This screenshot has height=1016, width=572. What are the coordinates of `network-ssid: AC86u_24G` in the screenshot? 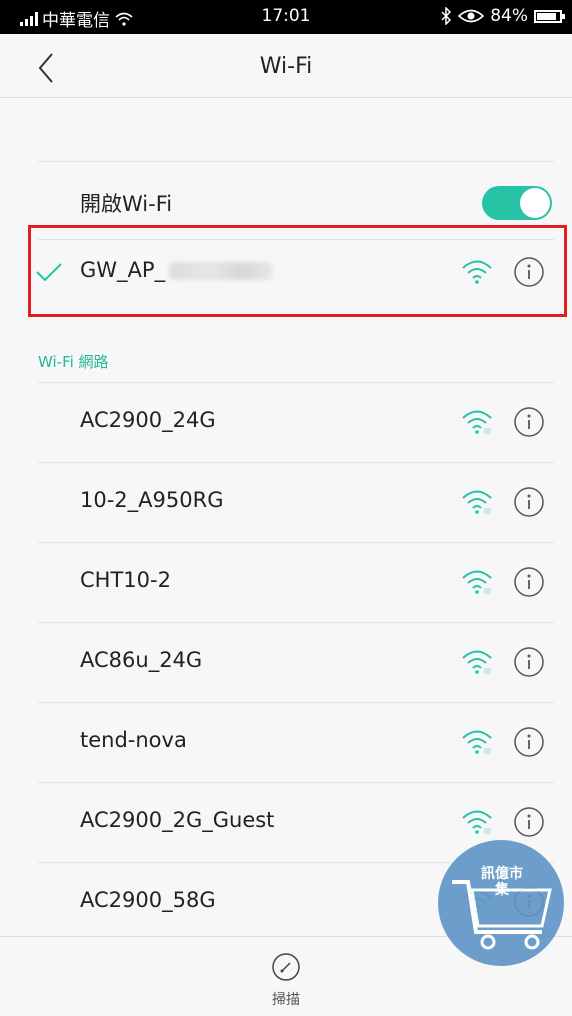 It's located at (141, 660).